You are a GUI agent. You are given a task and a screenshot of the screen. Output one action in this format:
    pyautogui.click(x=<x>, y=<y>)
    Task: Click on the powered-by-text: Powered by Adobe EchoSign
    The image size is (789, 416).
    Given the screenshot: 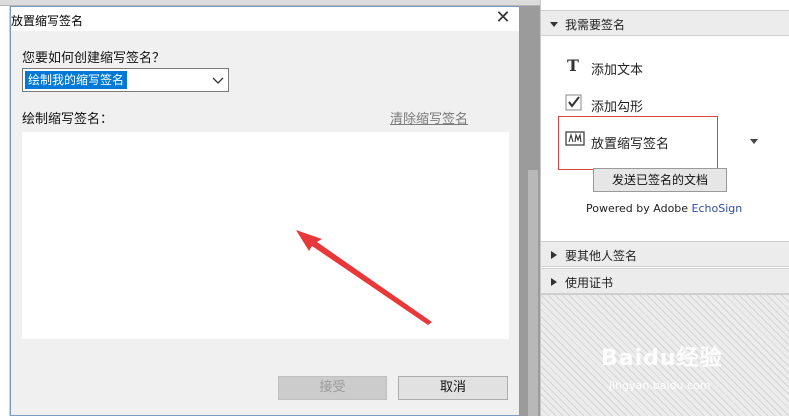 What is the action you would take?
    pyautogui.click(x=664, y=208)
    